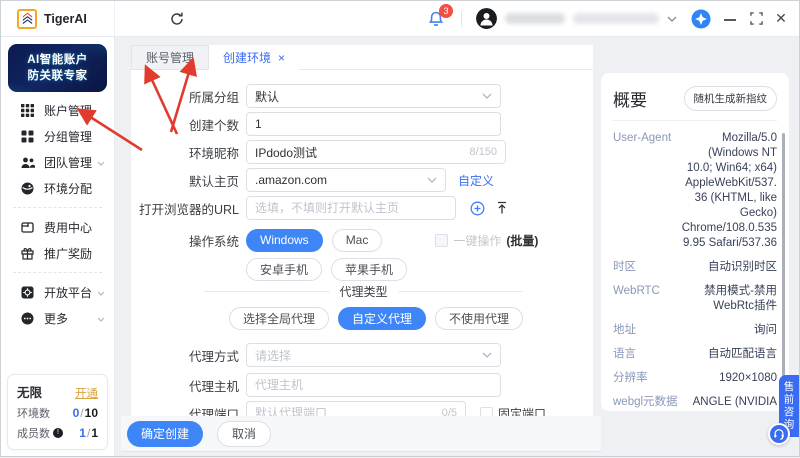 This screenshot has height=458, width=800. Describe the element at coordinates (138, 19) in the screenshot. I see `hamburger-menu-icon` at that location.